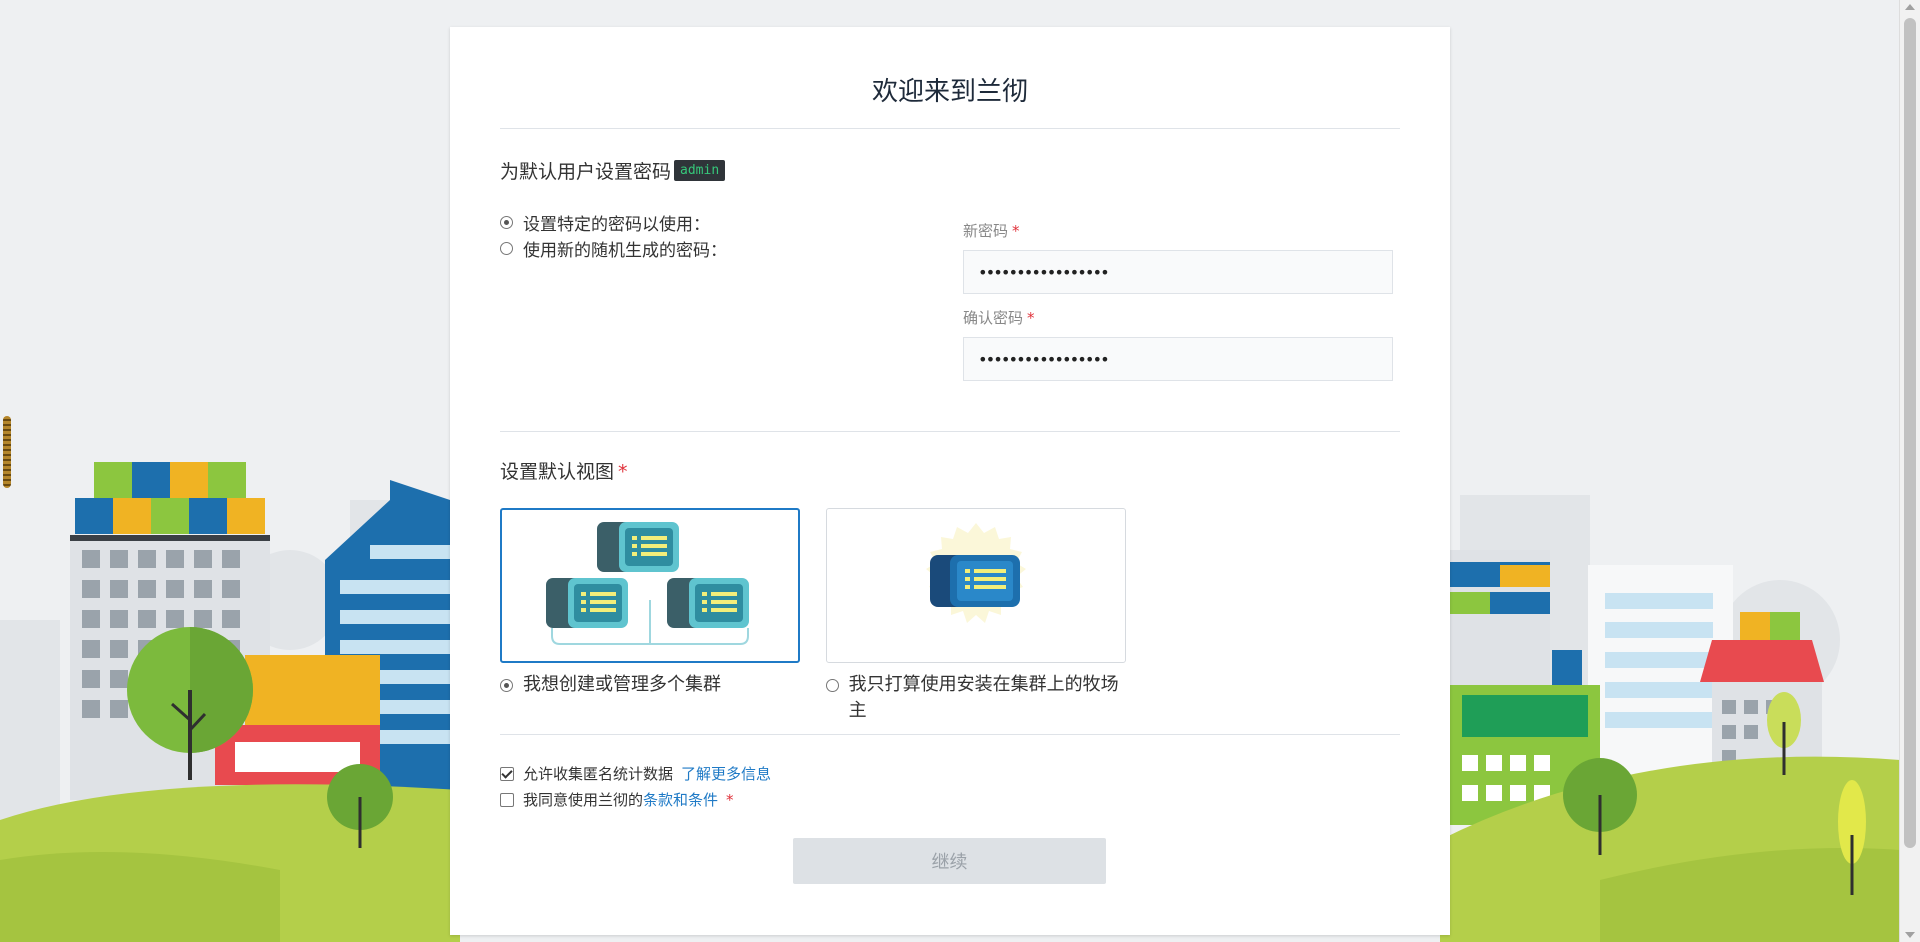 Image resolution: width=1920 pixels, height=942 pixels. I want to click on view-section-heading: 设置默认视图 *, so click(564, 470).